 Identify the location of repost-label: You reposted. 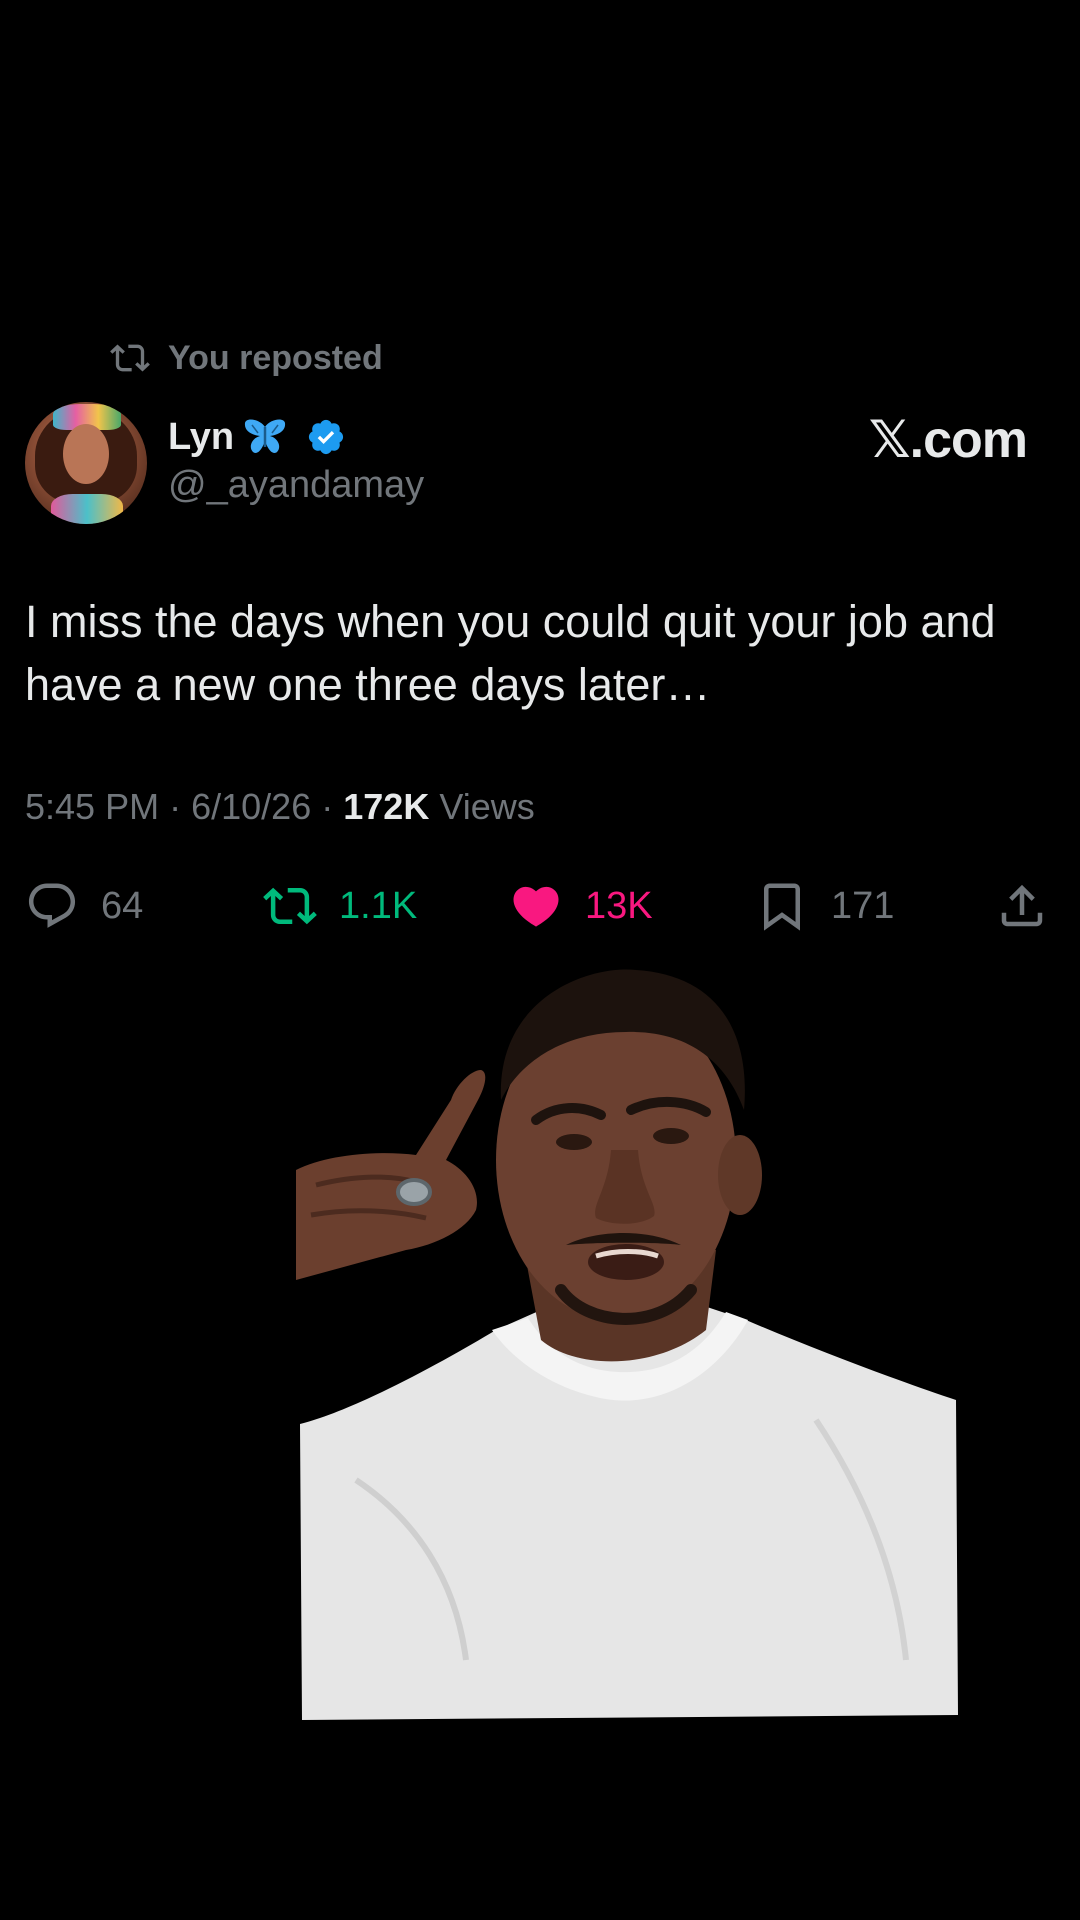
(275, 357).